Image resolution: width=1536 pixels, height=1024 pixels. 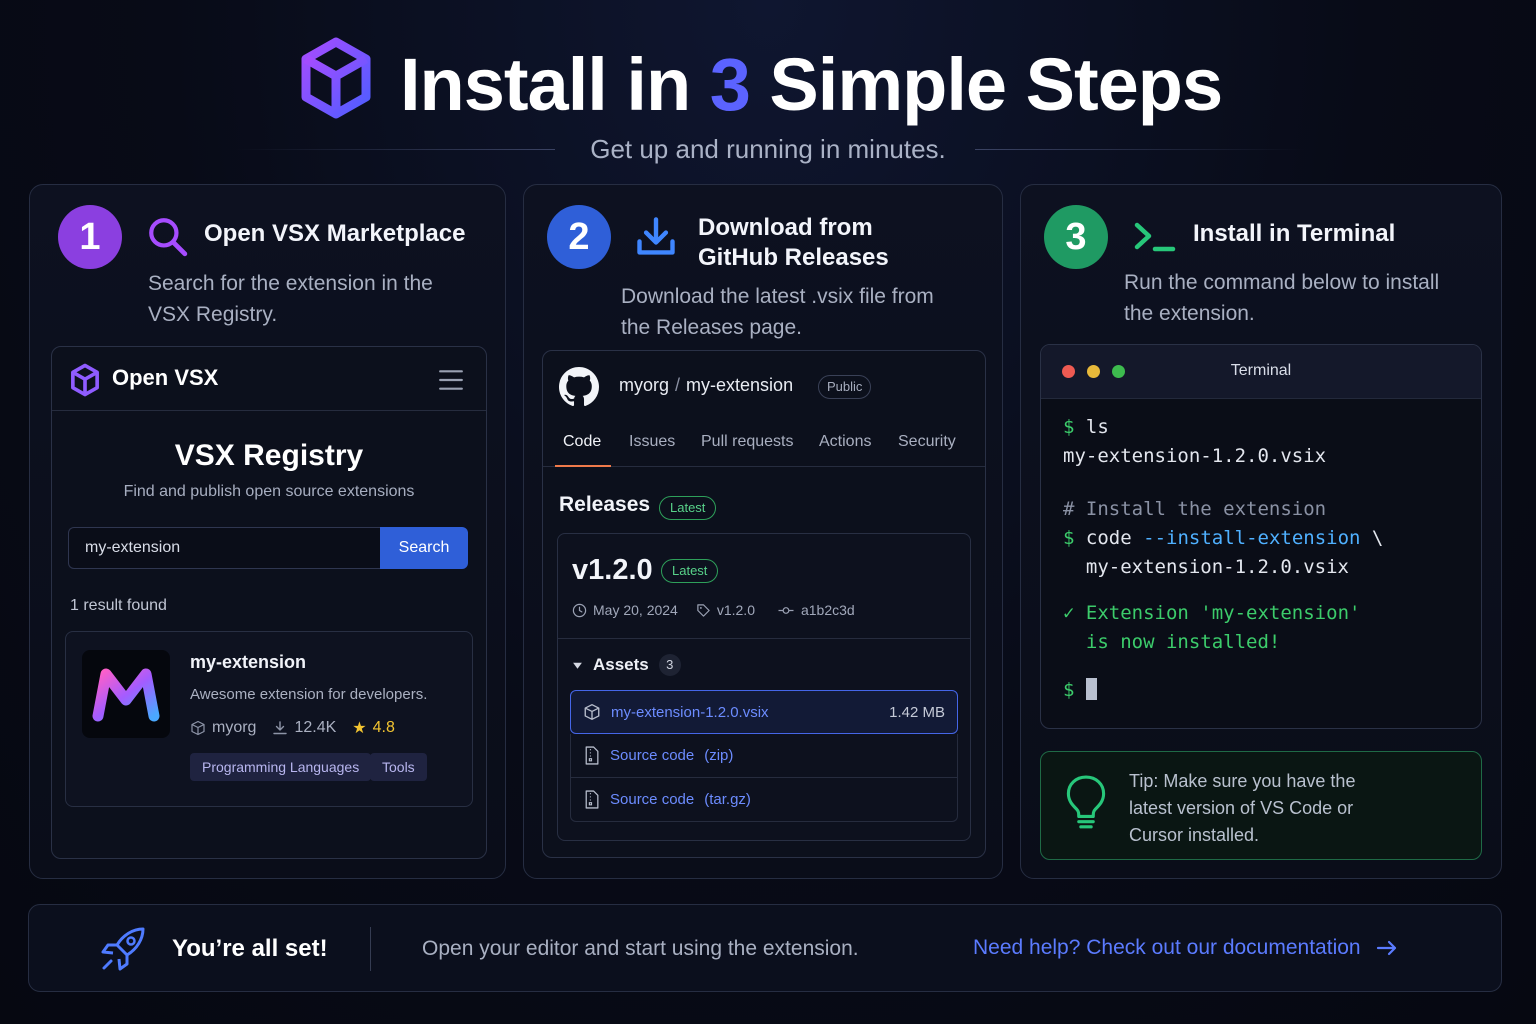 What do you see at coordinates (1155, 237) in the screenshot?
I see `terminal-prompt-icon` at bounding box center [1155, 237].